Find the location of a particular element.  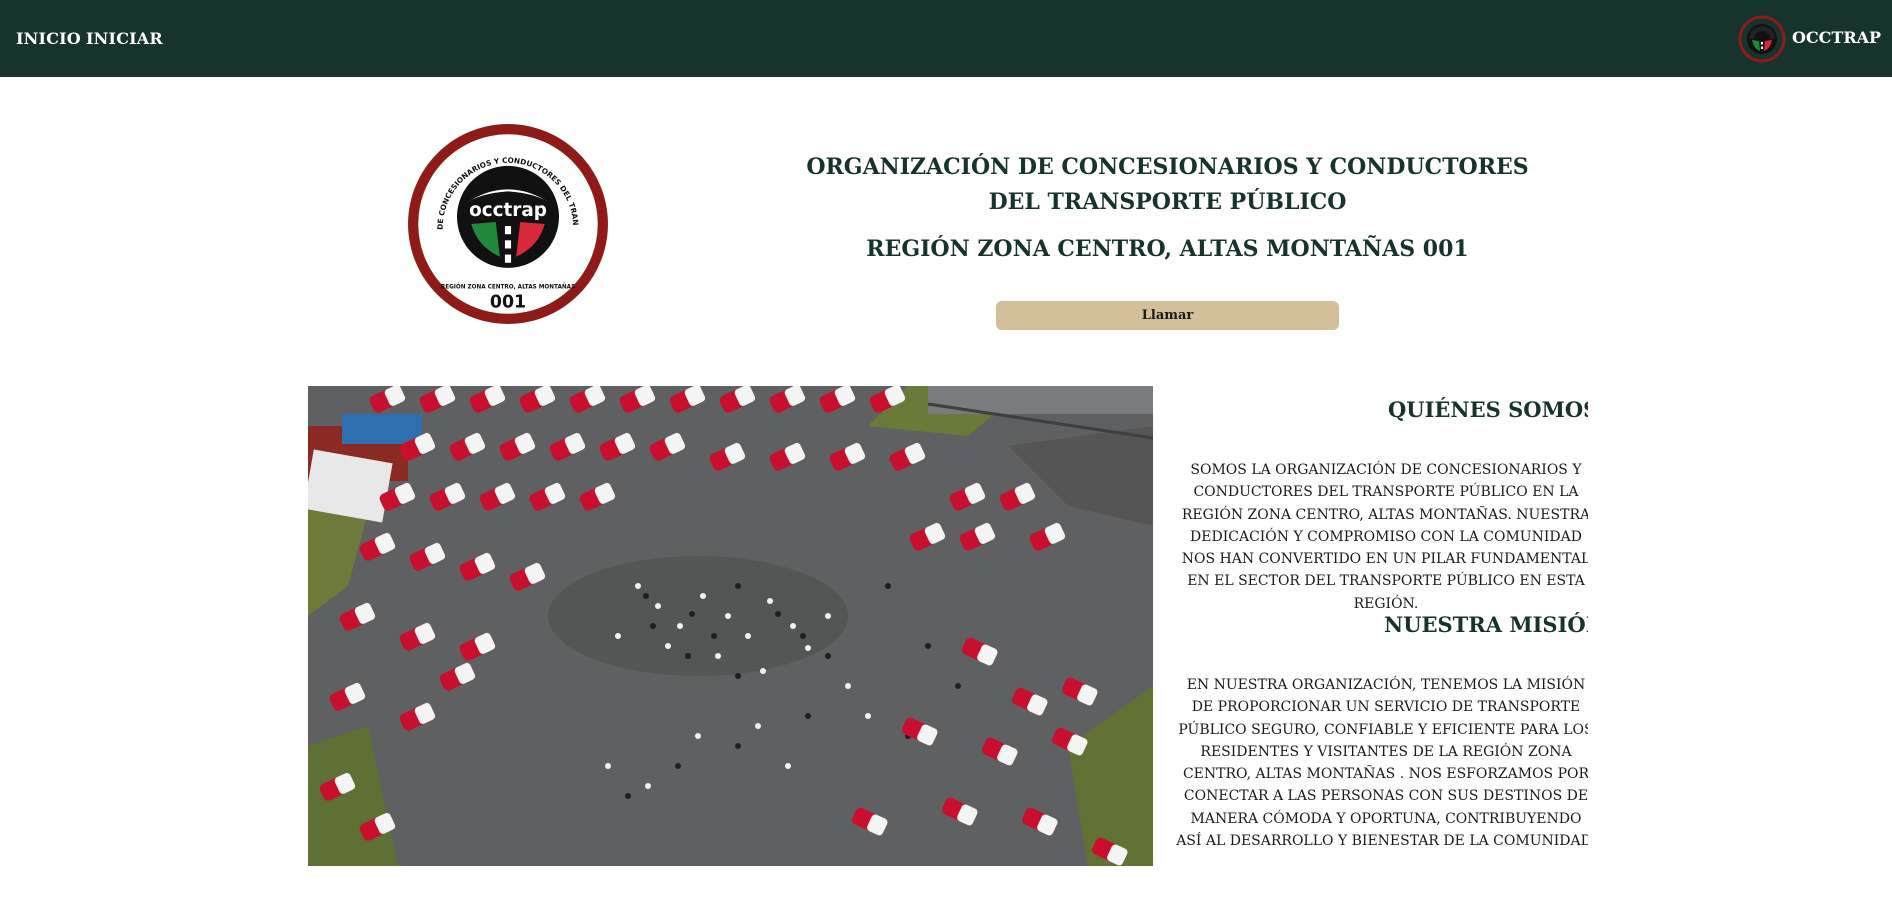

brand-logo-icon is located at coordinates (1762, 39).